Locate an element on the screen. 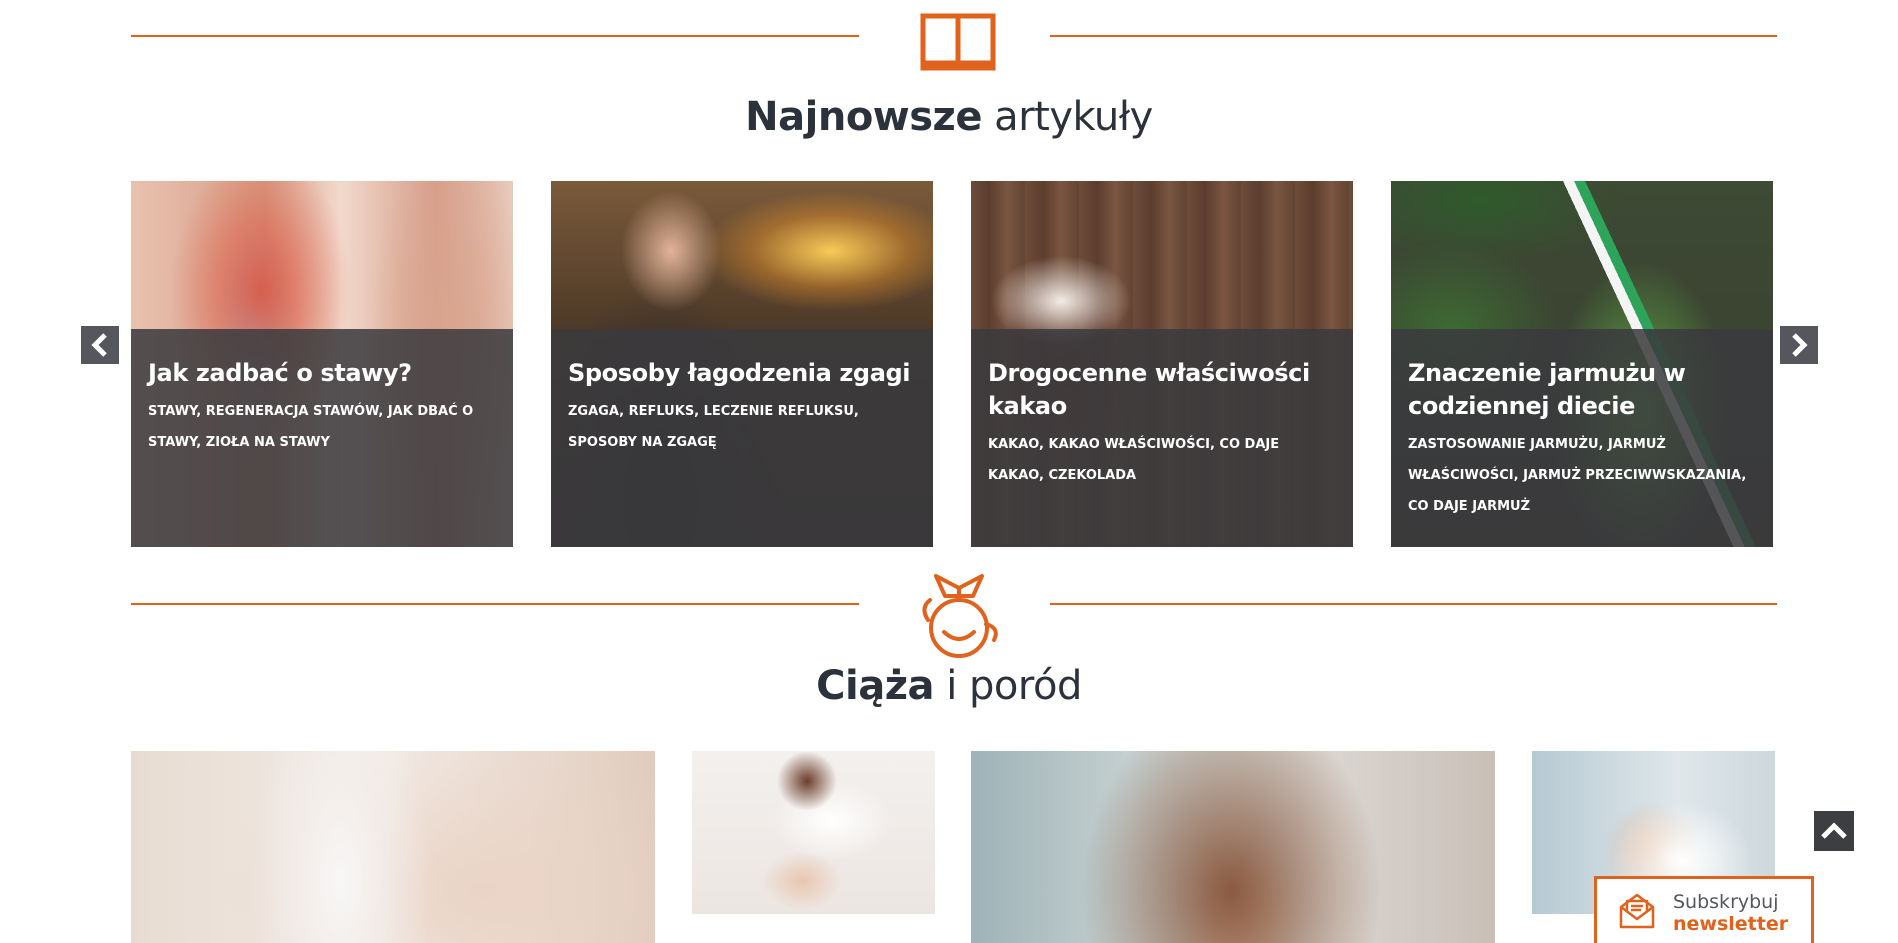 The width and height of the screenshot is (1898, 943). chevron-left-icon is located at coordinates (99, 345).